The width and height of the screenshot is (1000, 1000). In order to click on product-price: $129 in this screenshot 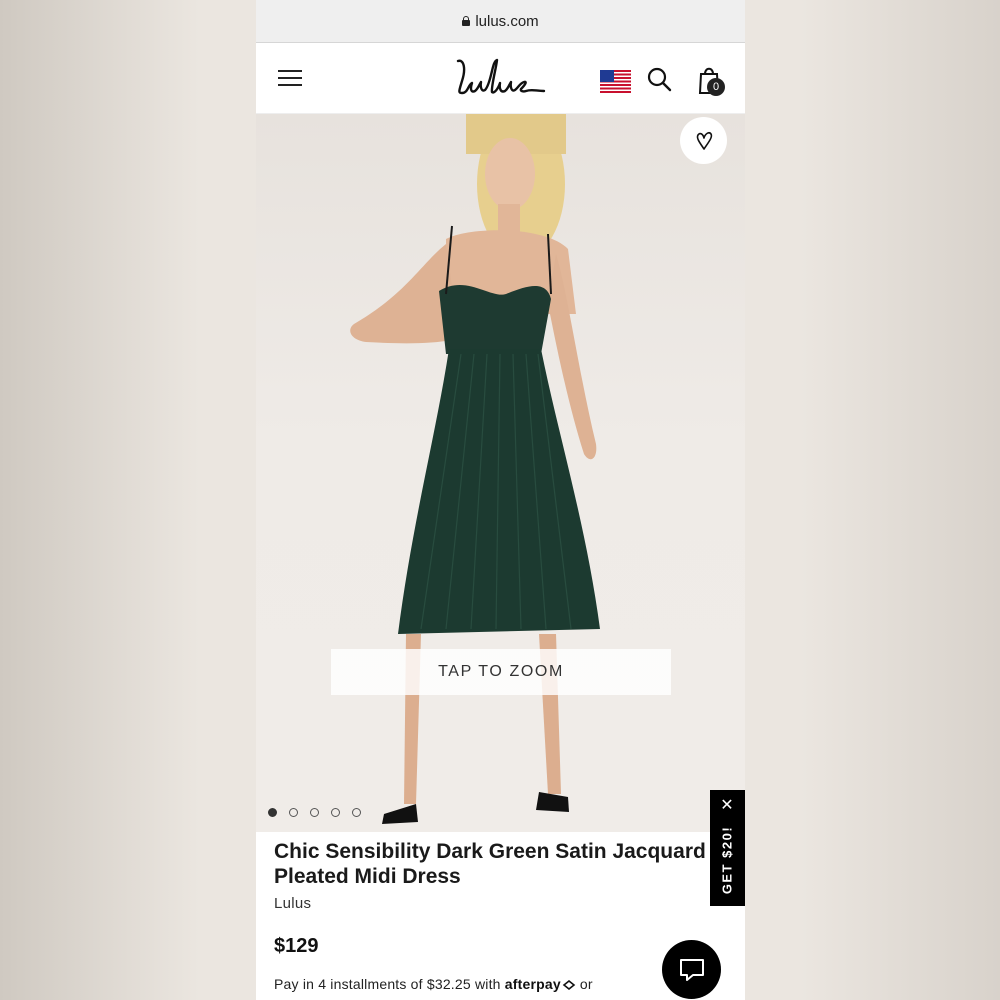, I will do `click(296, 946)`.